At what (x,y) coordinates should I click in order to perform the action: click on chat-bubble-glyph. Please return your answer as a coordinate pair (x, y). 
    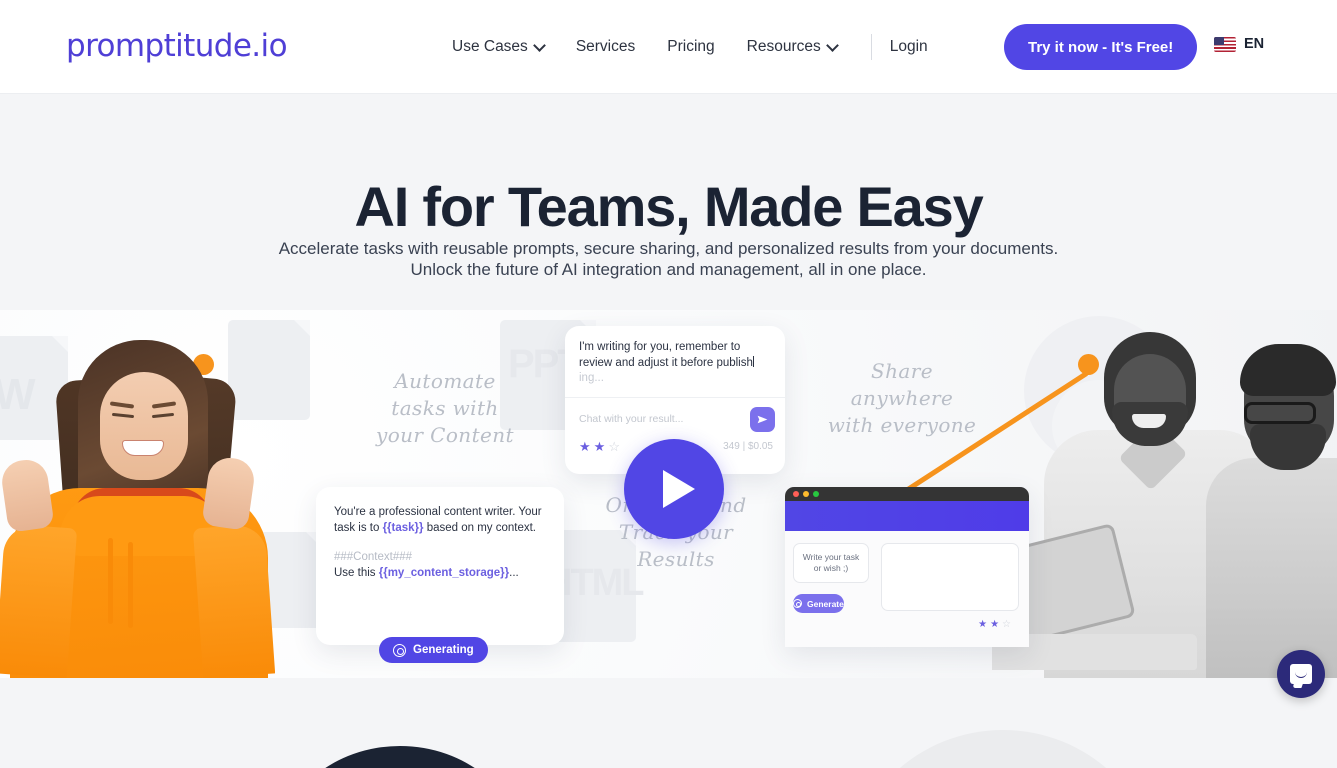
    Looking at the image, I should click on (1301, 674).